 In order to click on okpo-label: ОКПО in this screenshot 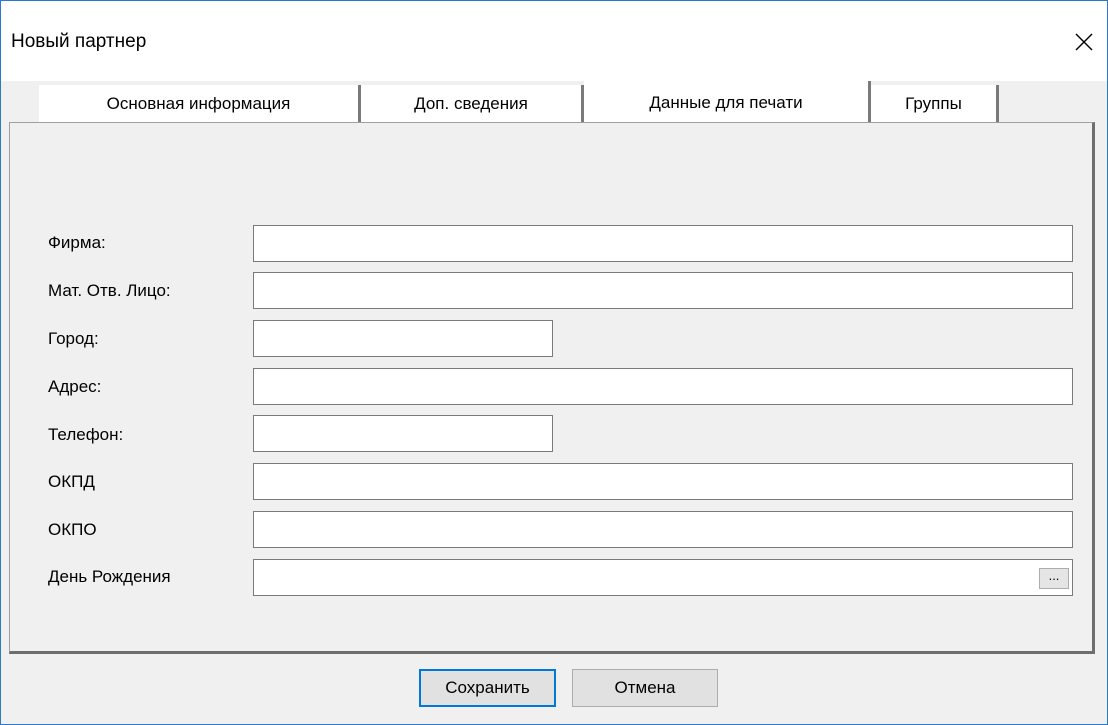, I will do `click(72, 529)`.